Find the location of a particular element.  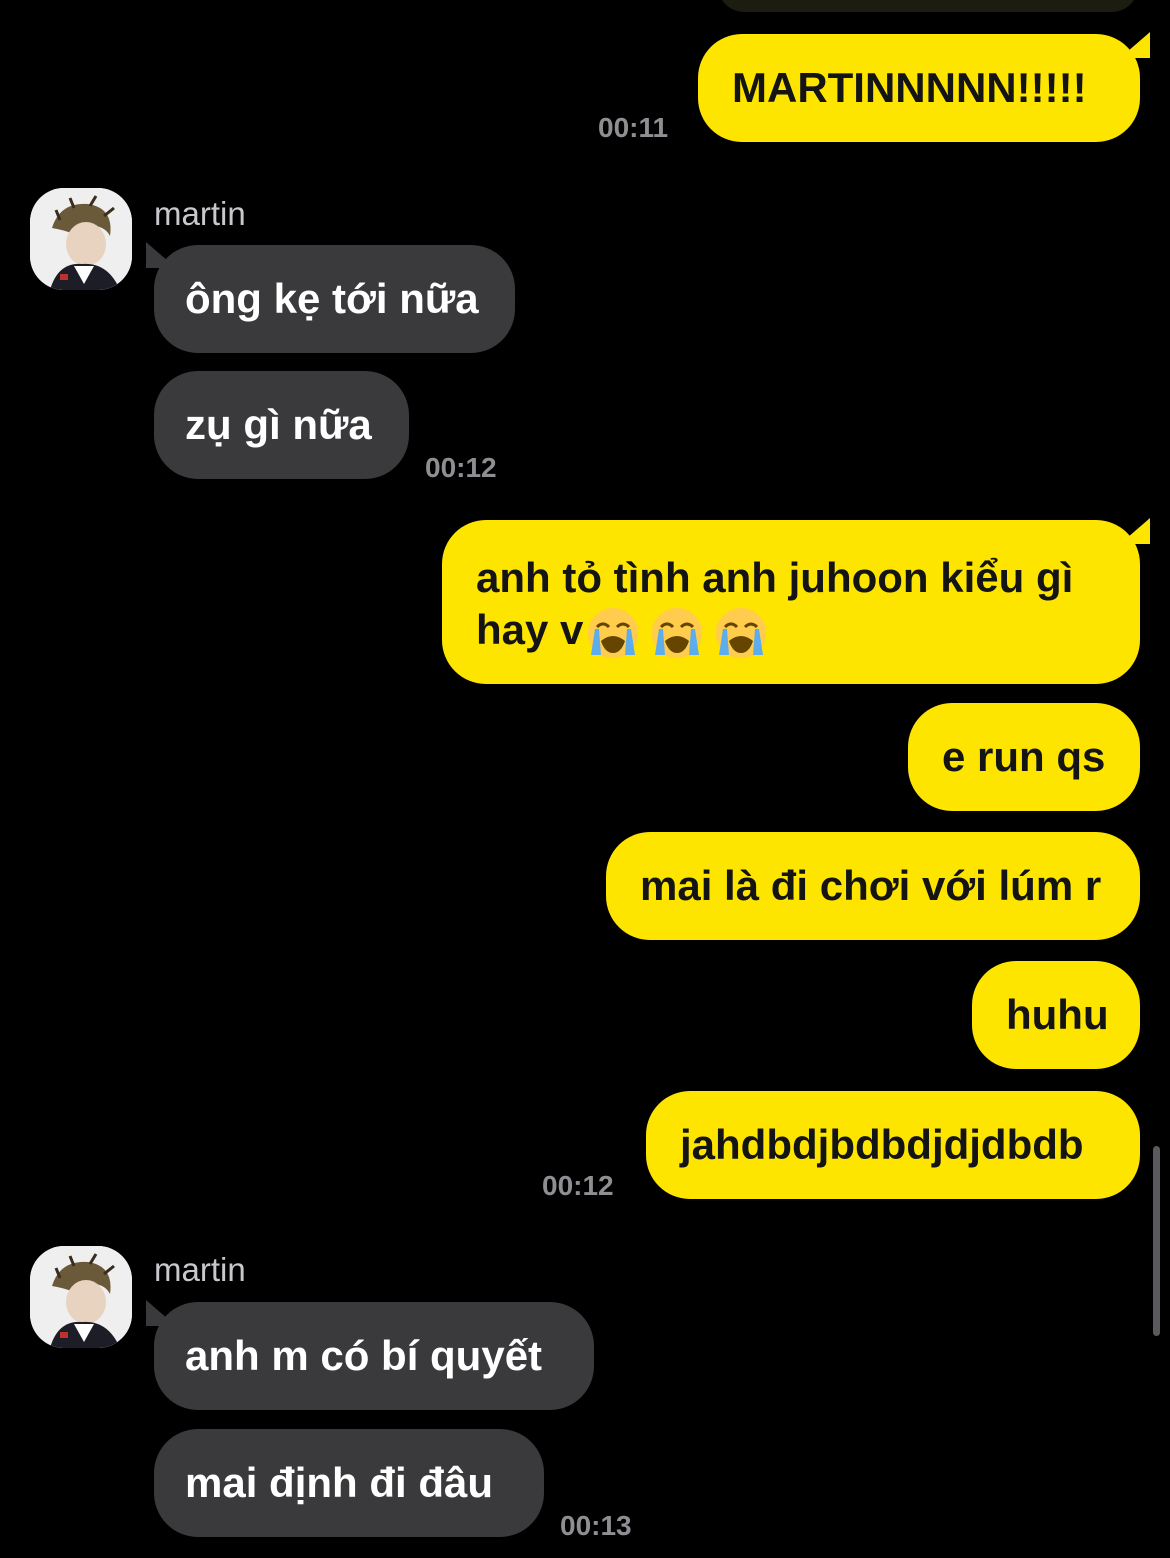

incoming-message-bubble: zụ gì nữa is located at coordinates (281, 425).